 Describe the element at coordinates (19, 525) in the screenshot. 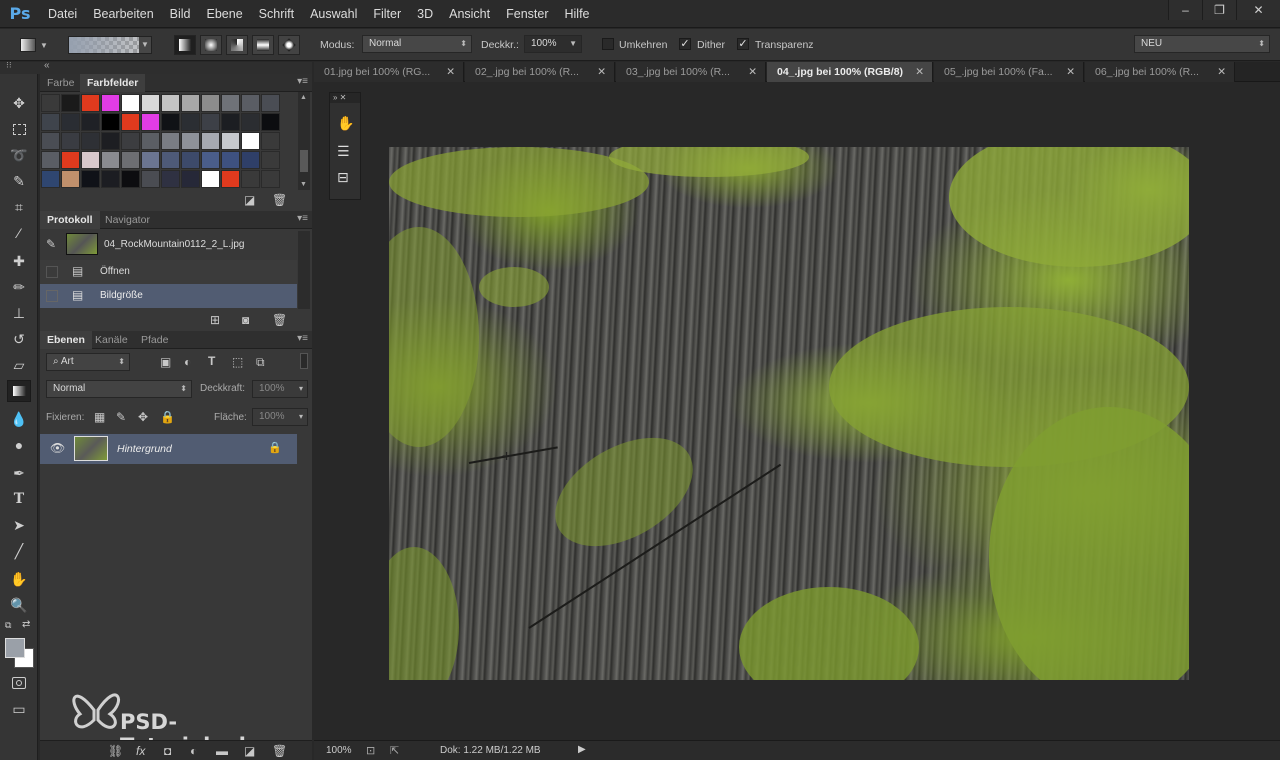

I see `path-selection-tool-icon: ➤` at that location.